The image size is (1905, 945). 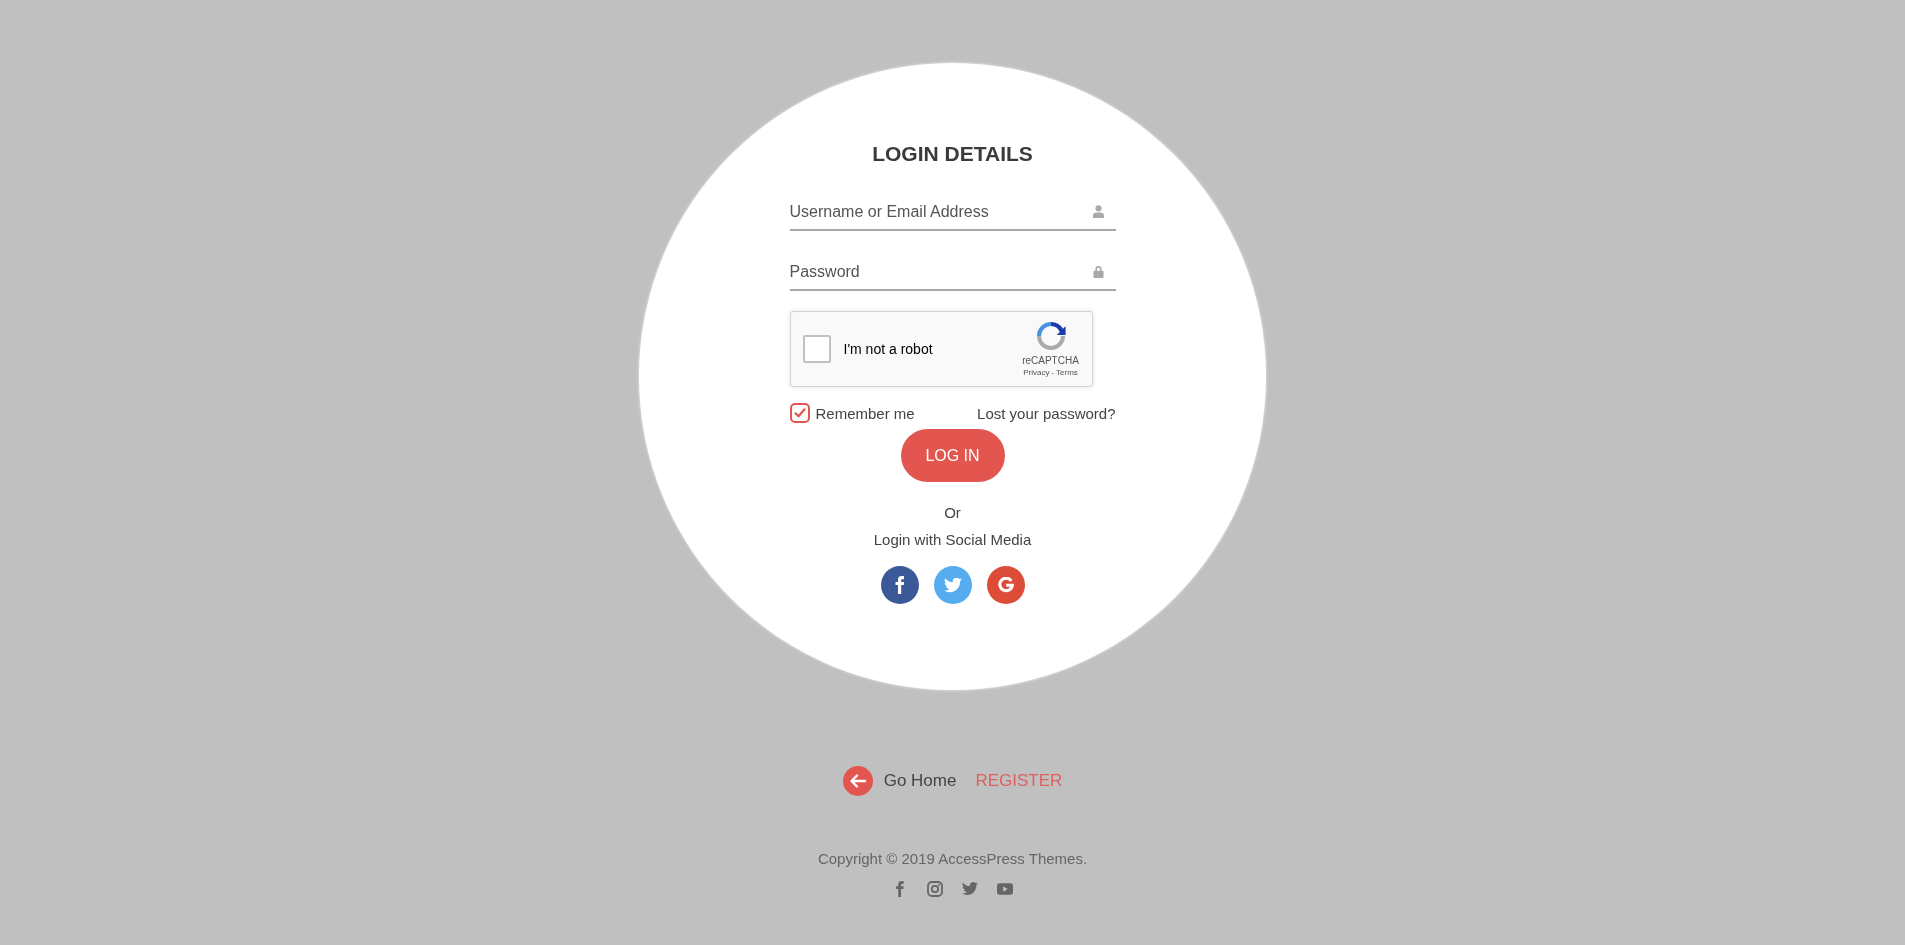 I want to click on captcha-link: Terms, so click(x=1067, y=372).